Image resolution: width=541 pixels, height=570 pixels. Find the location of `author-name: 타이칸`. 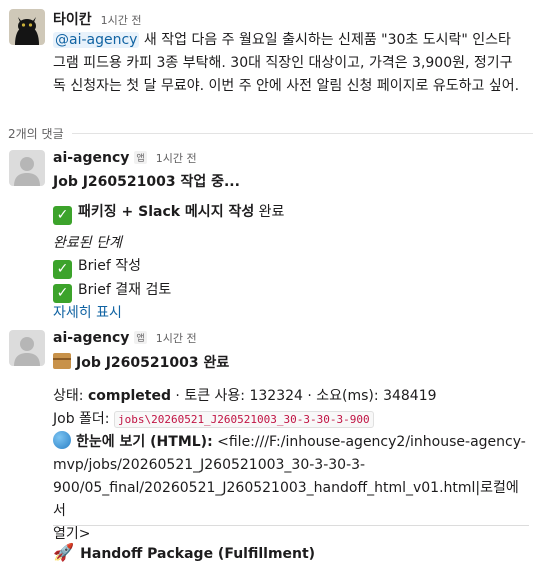

author-name: 타이칸 is located at coordinates (72, 19).